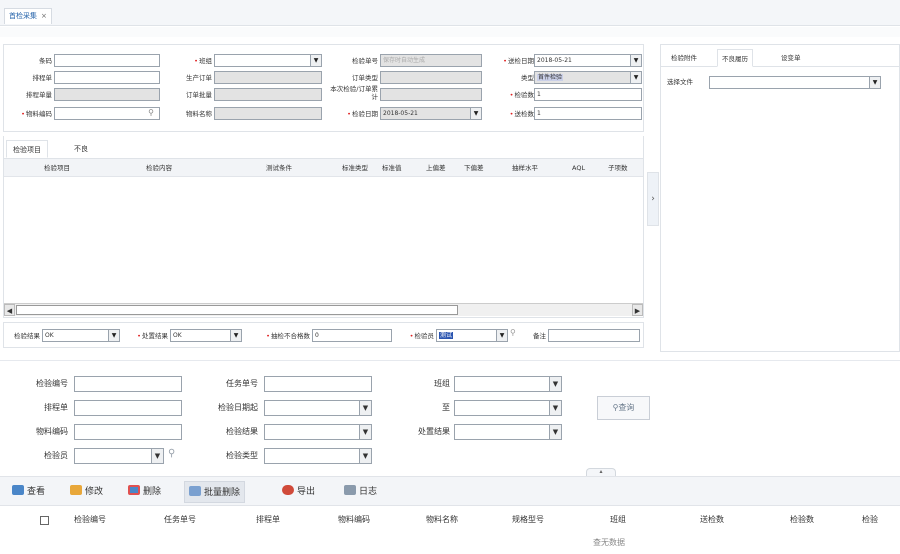 This screenshot has height=554, width=900. I want to click on q-material-code-label: 物料编码, so click(52, 431).